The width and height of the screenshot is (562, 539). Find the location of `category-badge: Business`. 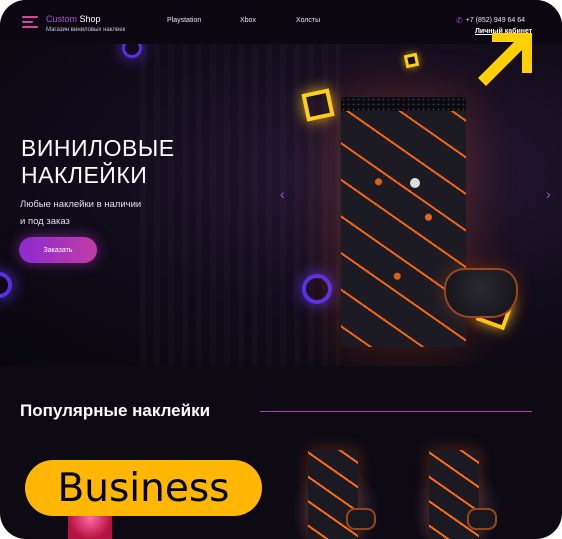

category-badge: Business is located at coordinates (143, 488).